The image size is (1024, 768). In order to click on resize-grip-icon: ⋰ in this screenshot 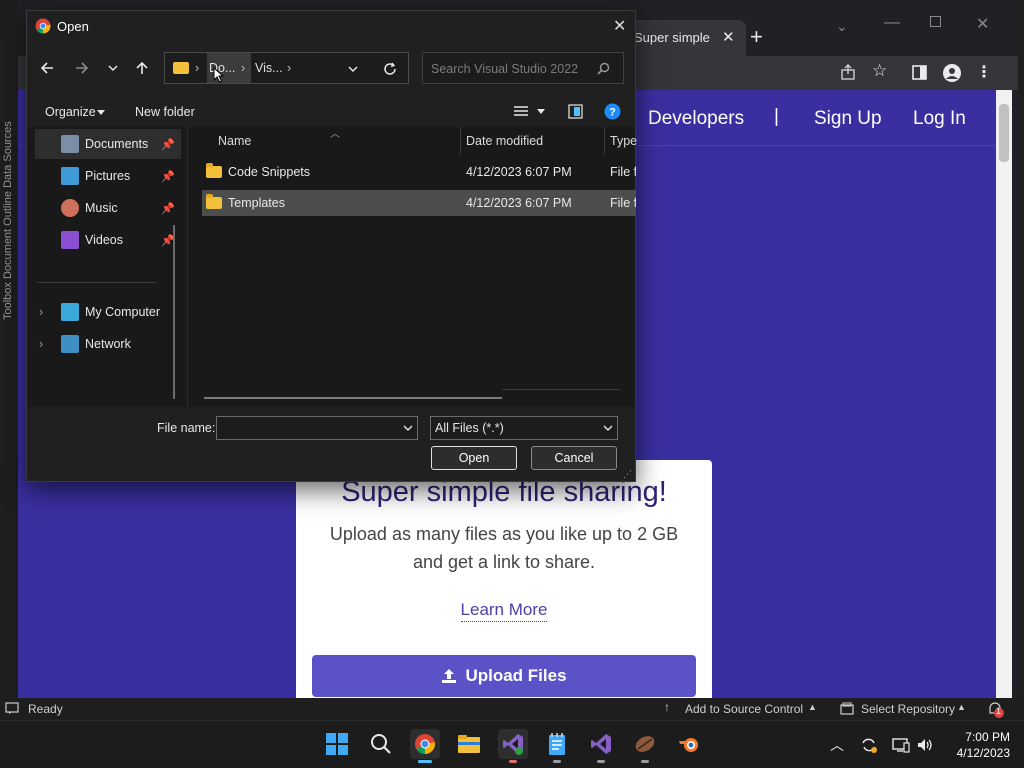, I will do `click(627, 474)`.